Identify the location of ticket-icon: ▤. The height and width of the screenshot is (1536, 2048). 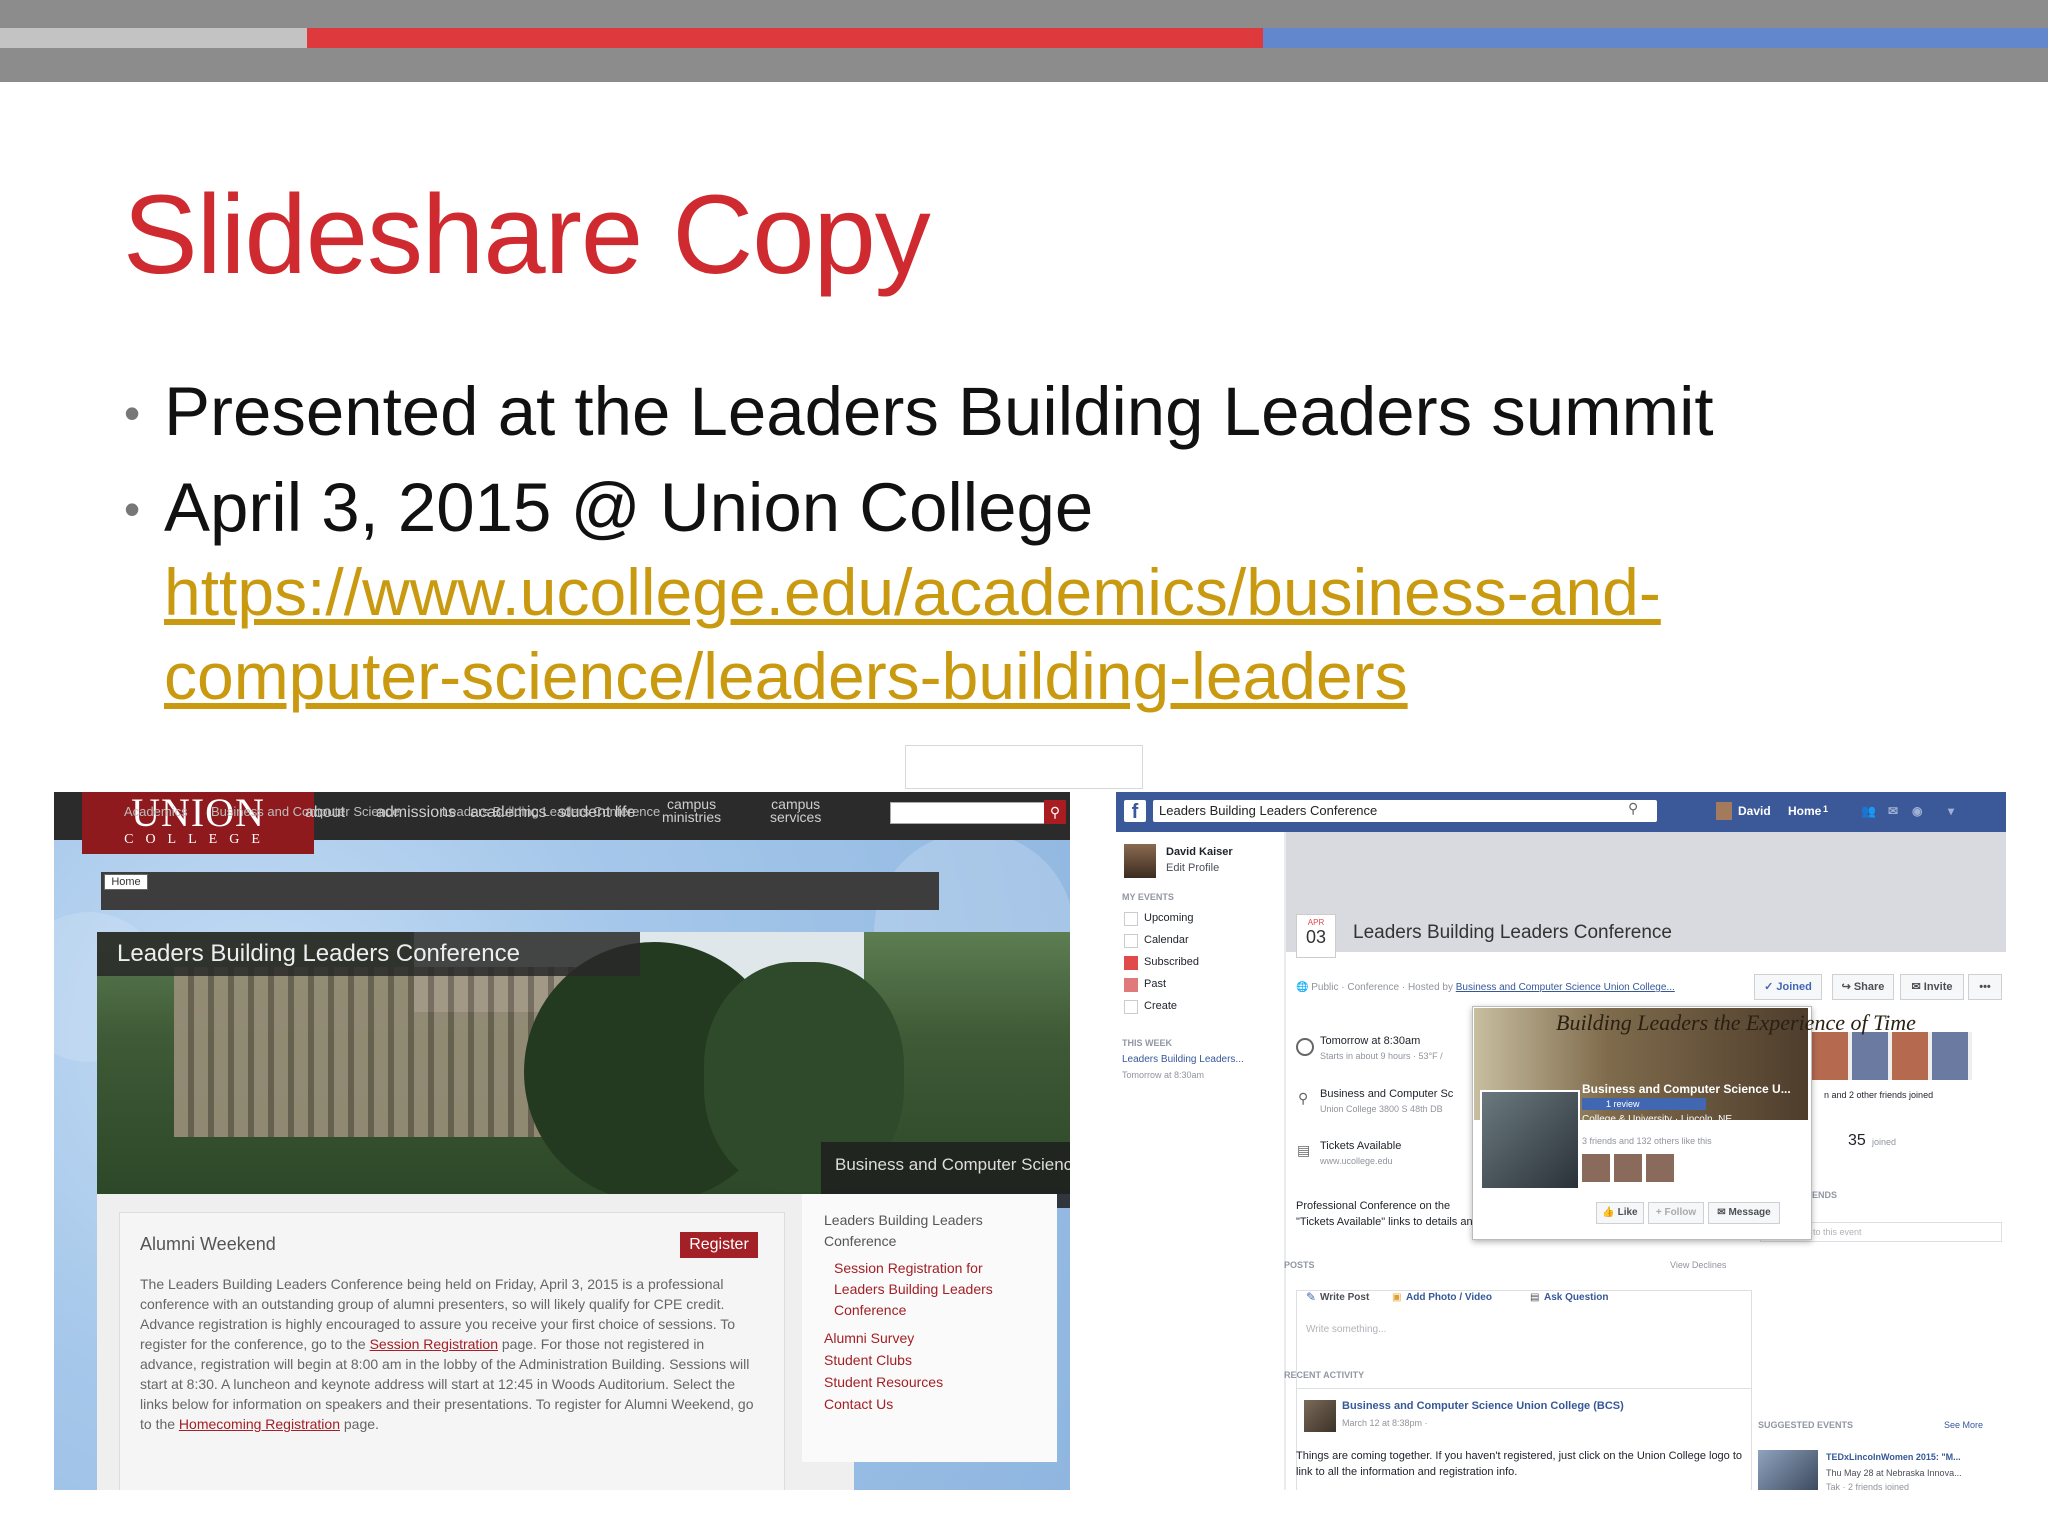
(1304, 1150).